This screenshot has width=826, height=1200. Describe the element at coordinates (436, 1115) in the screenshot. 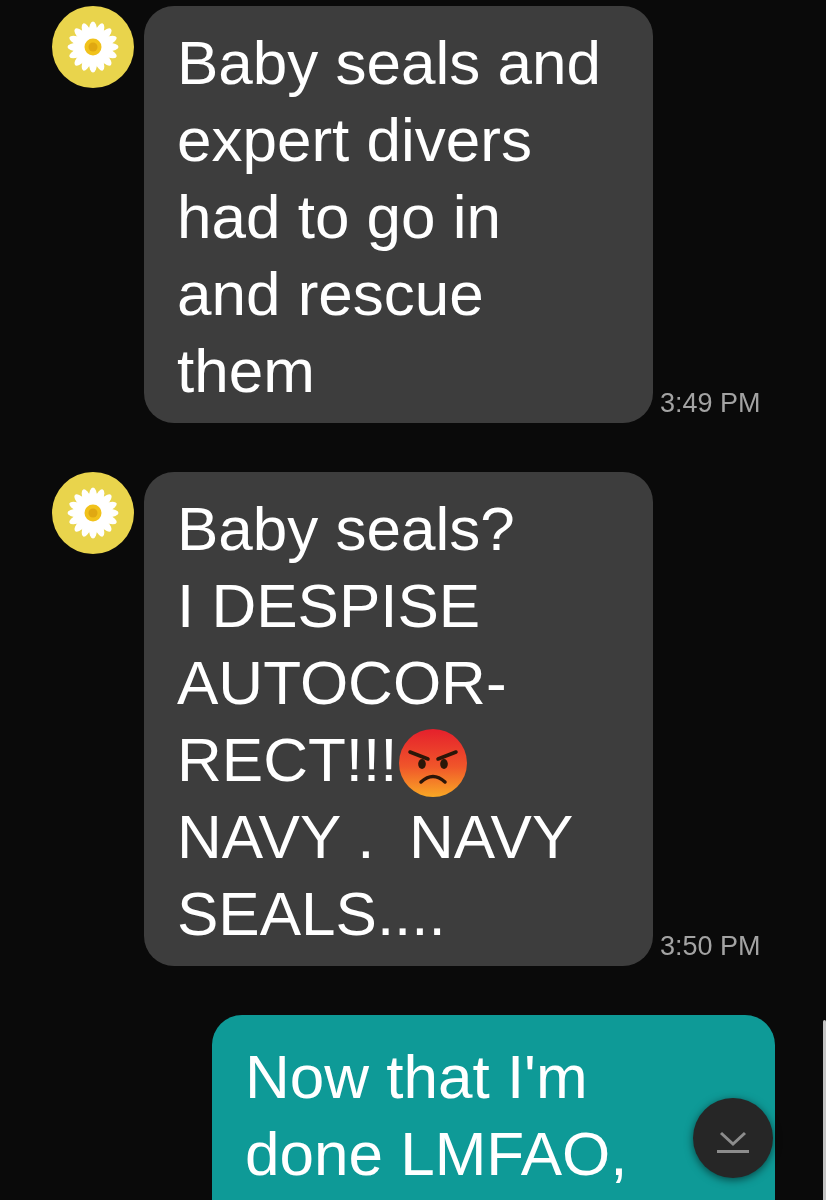

I see `message-text: Now that I'm done LMFAO,` at that location.